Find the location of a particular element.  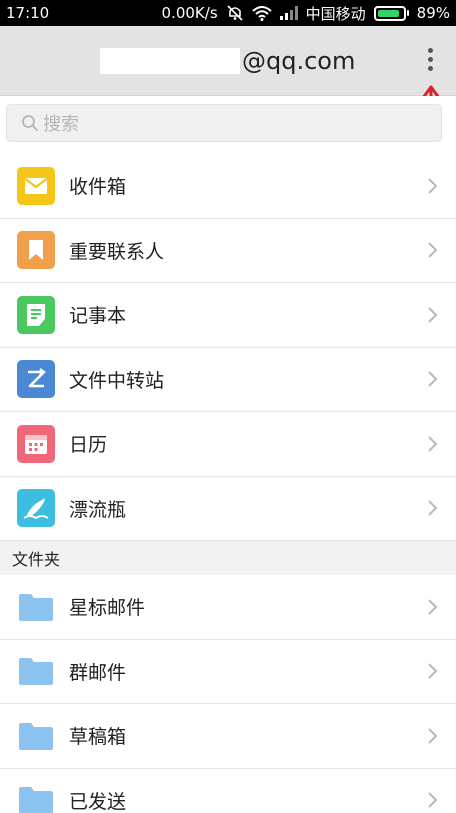

carrier-name: 中国移动 is located at coordinates (335, 13).